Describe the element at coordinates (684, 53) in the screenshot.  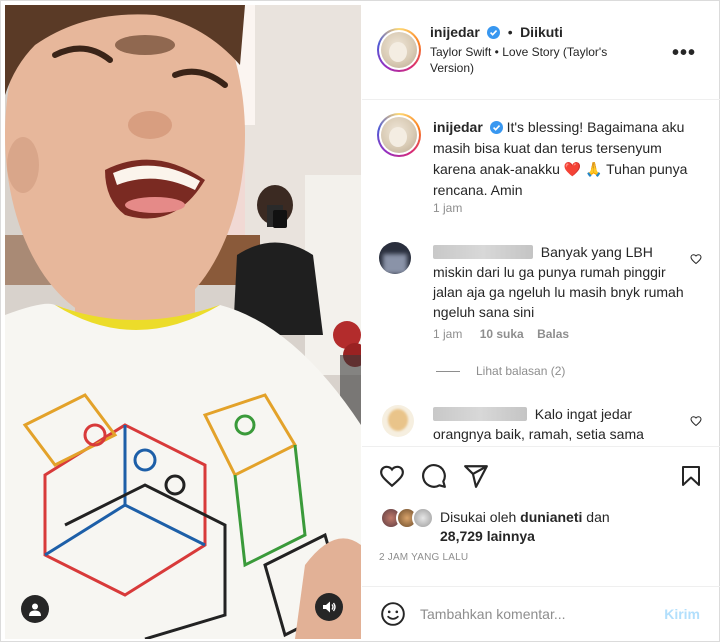
I see `more-options-button: •••` at that location.